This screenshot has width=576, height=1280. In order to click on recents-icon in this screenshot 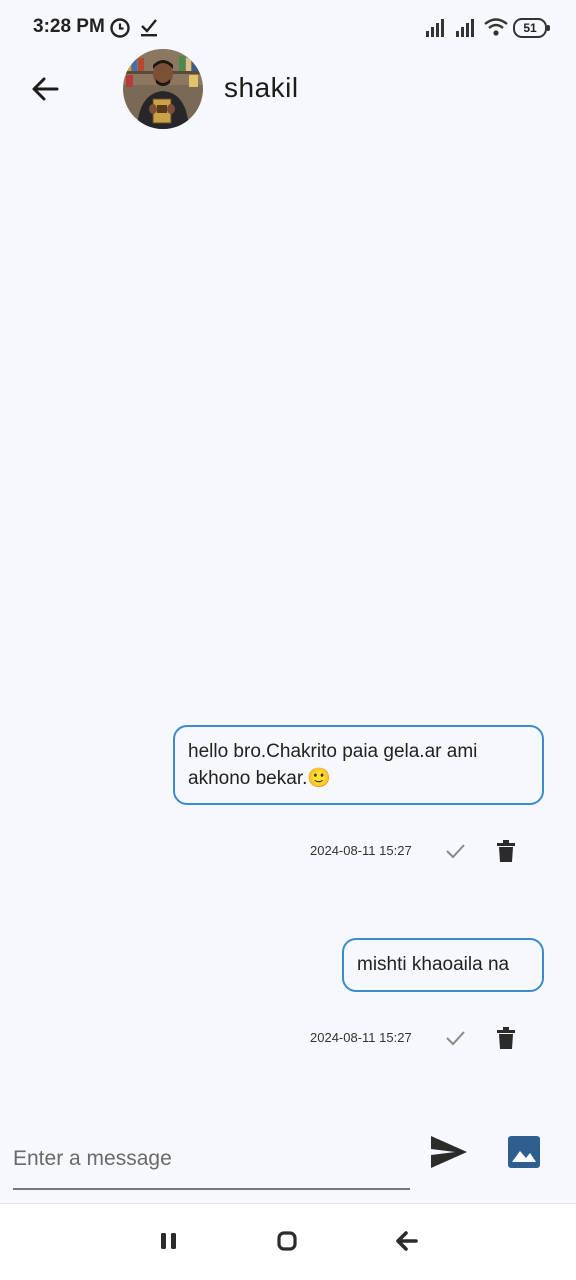, I will do `click(169, 1241)`.